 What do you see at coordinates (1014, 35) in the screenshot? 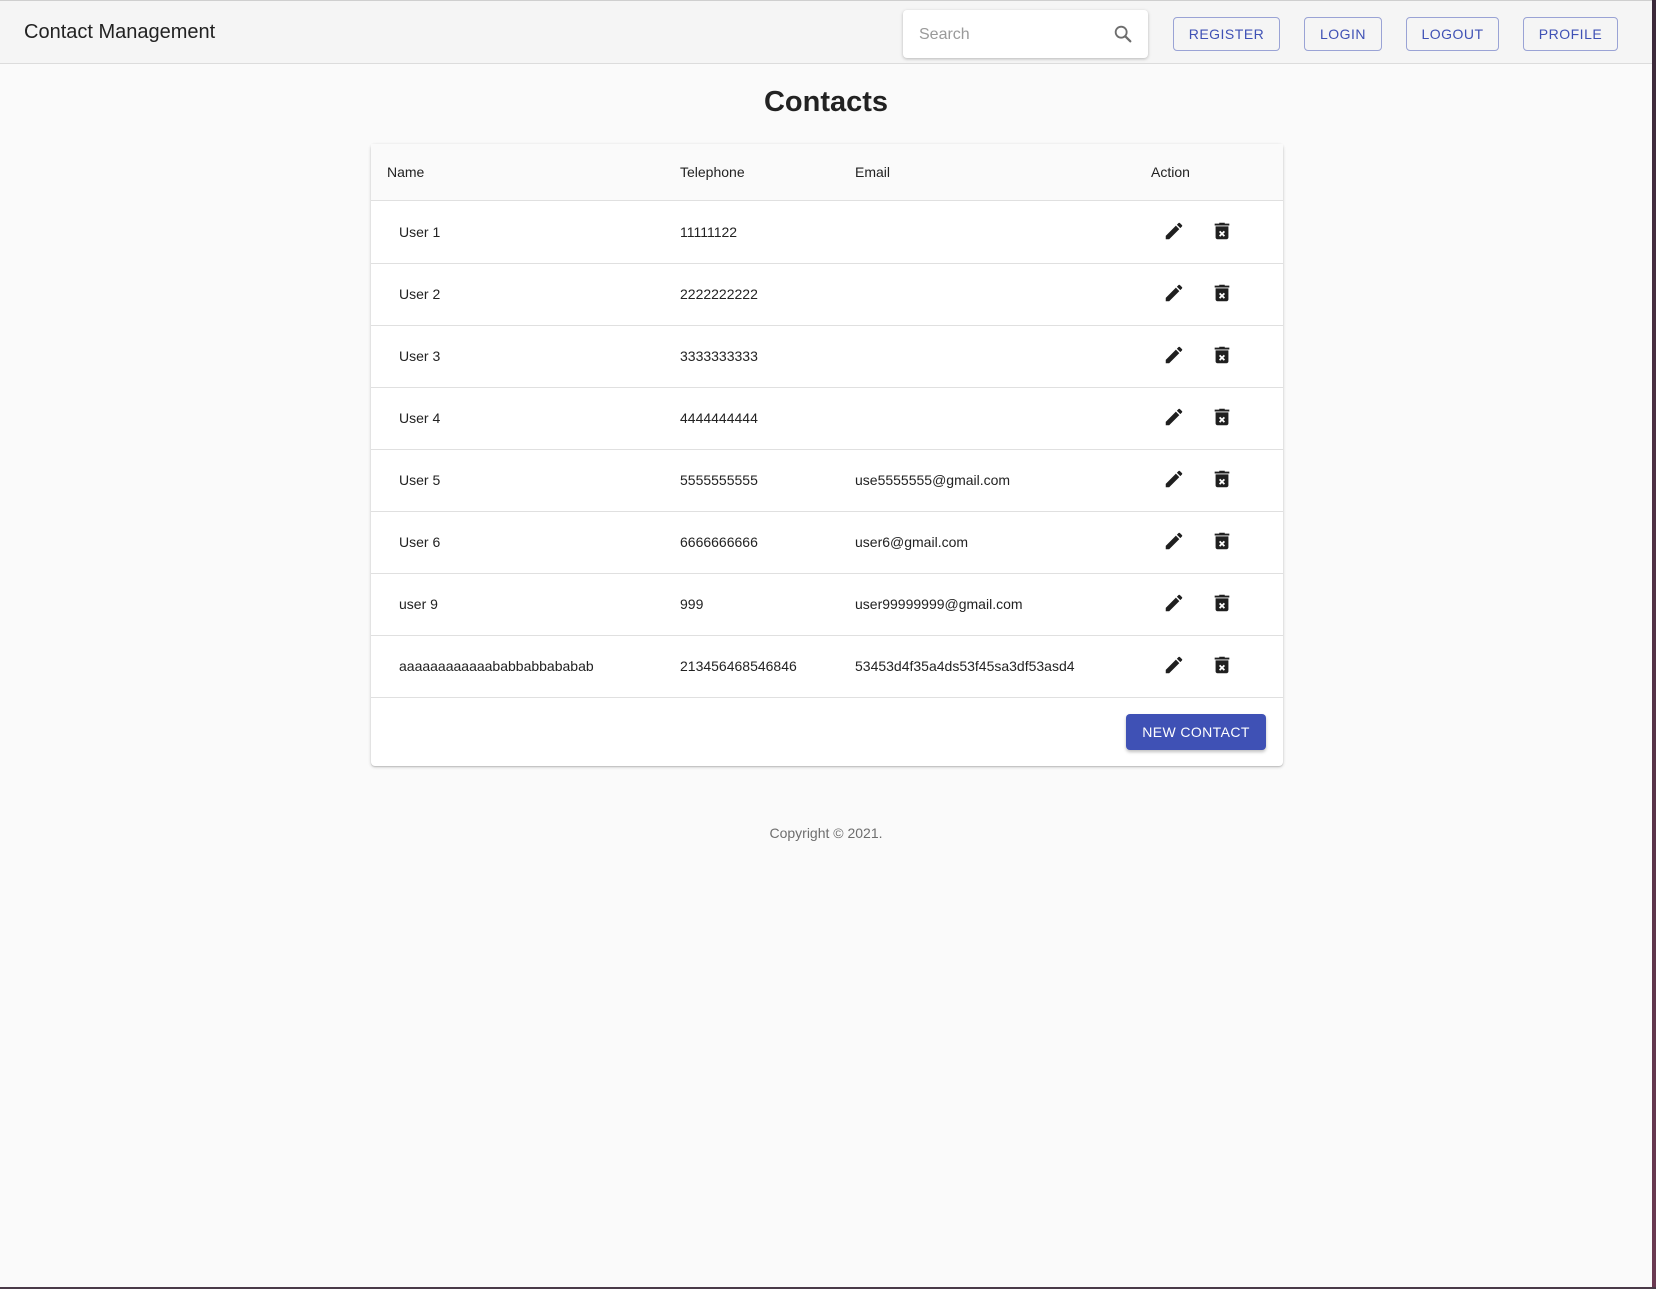
I see `search-input` at bounding box center [1014, 35].